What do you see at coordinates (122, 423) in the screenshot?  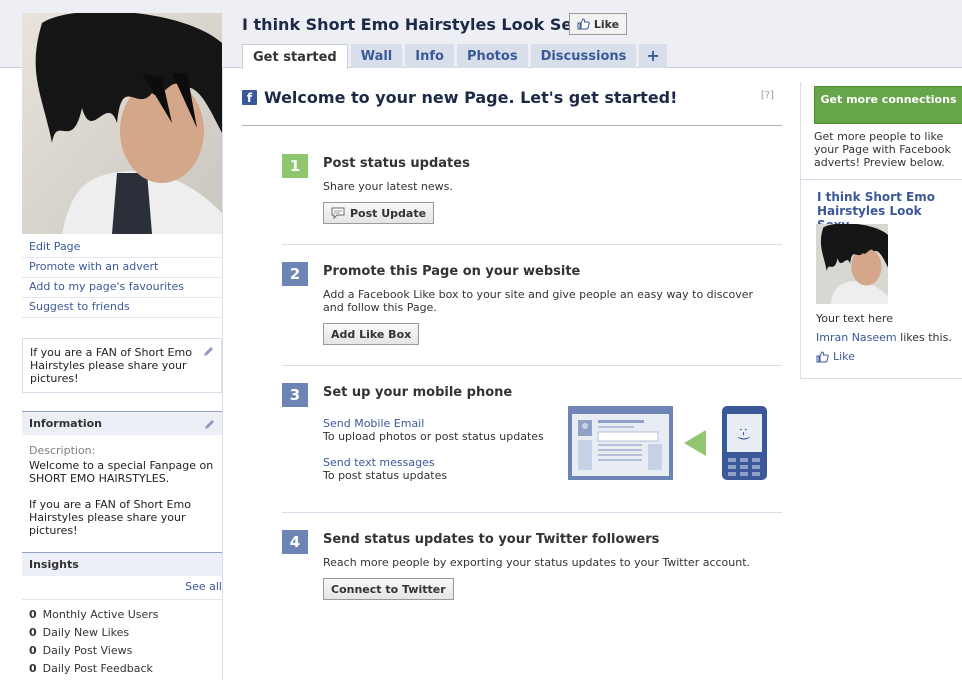 I see `information-header: Information` at bounding box center [122, 423].